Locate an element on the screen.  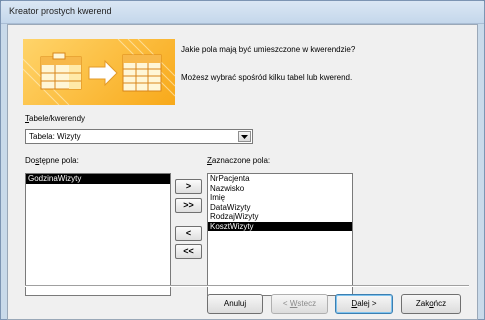
tables-dropdown: Tabela: Wizyty is located at coordinates (139, 136).